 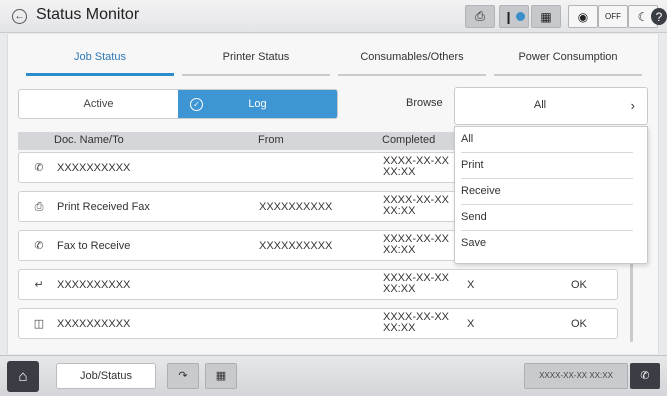 I want to click on log-toggle-button: ✓ Log, so click(x=257, y=104).